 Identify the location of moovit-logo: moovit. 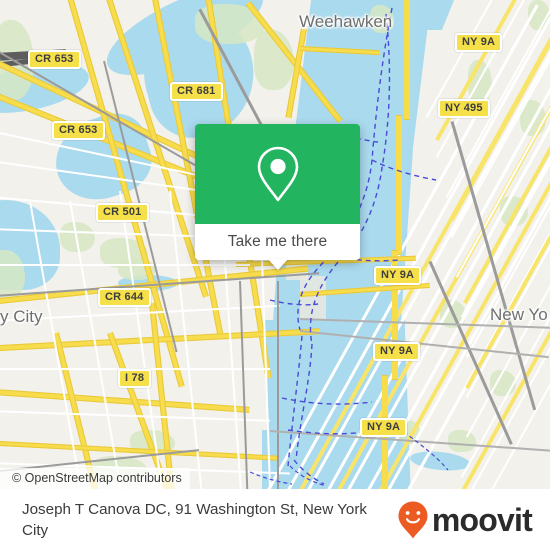
(465, 520).